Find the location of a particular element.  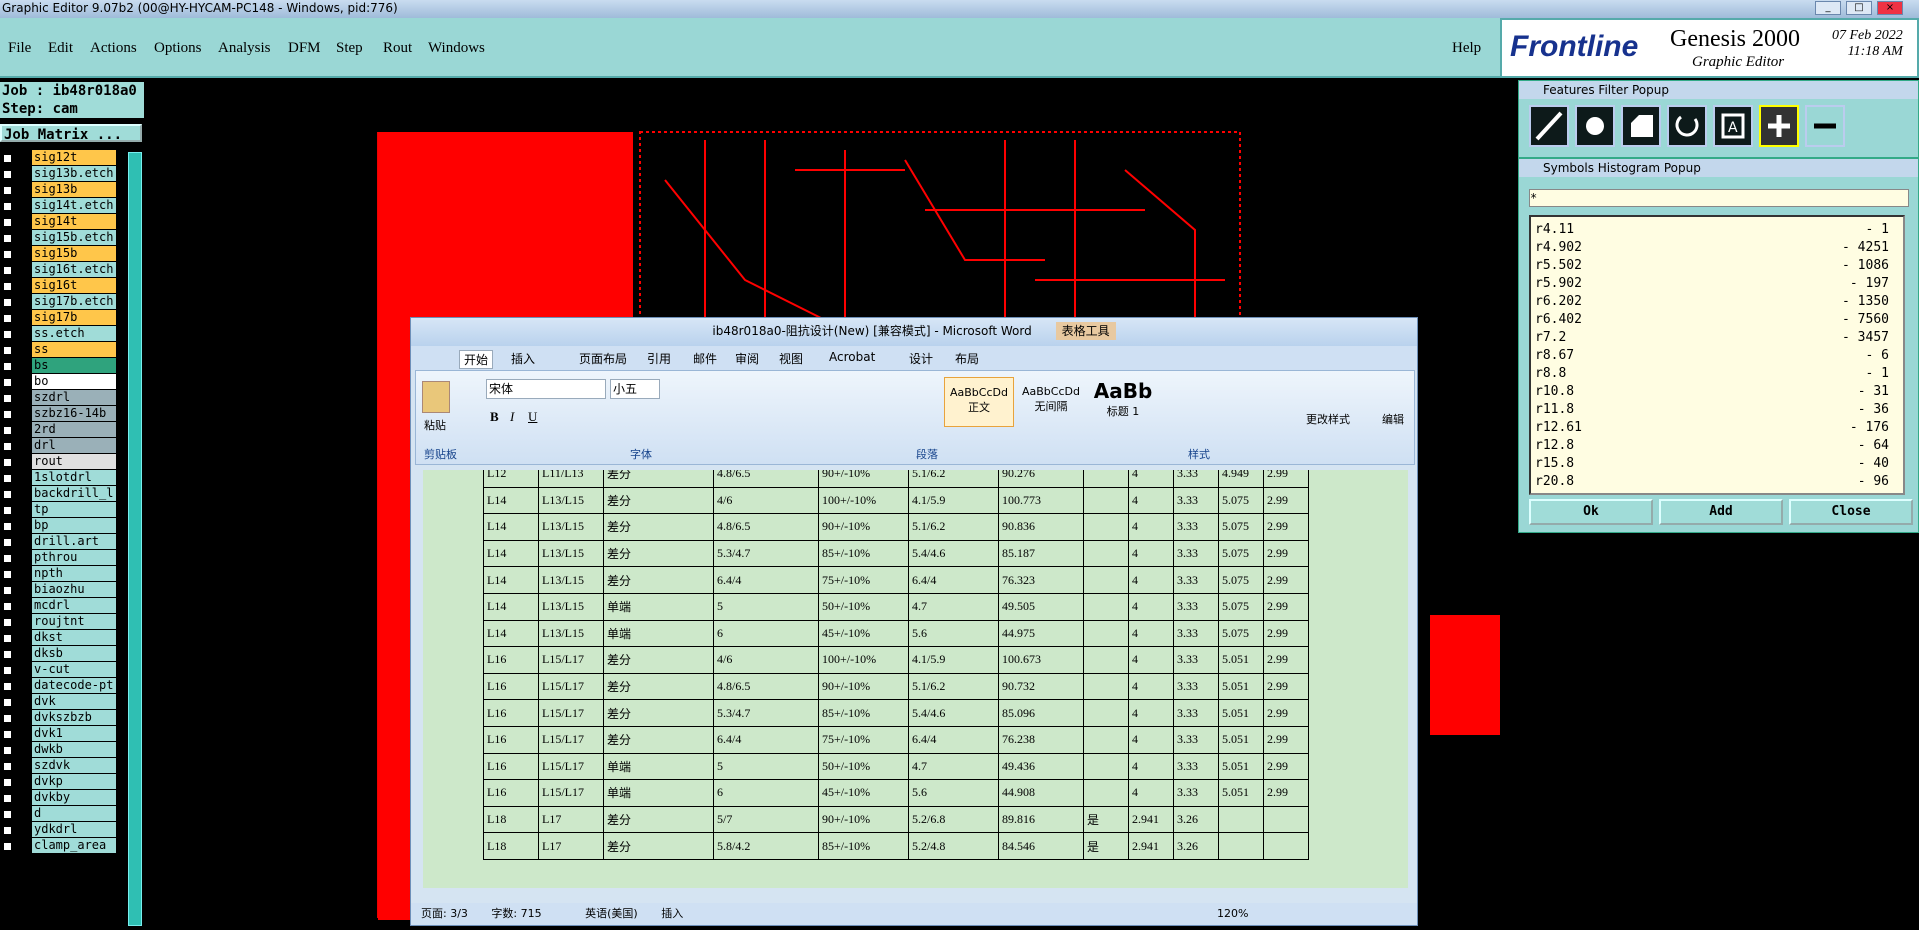

layer-row: dvk is located at coordinates (58, 702).